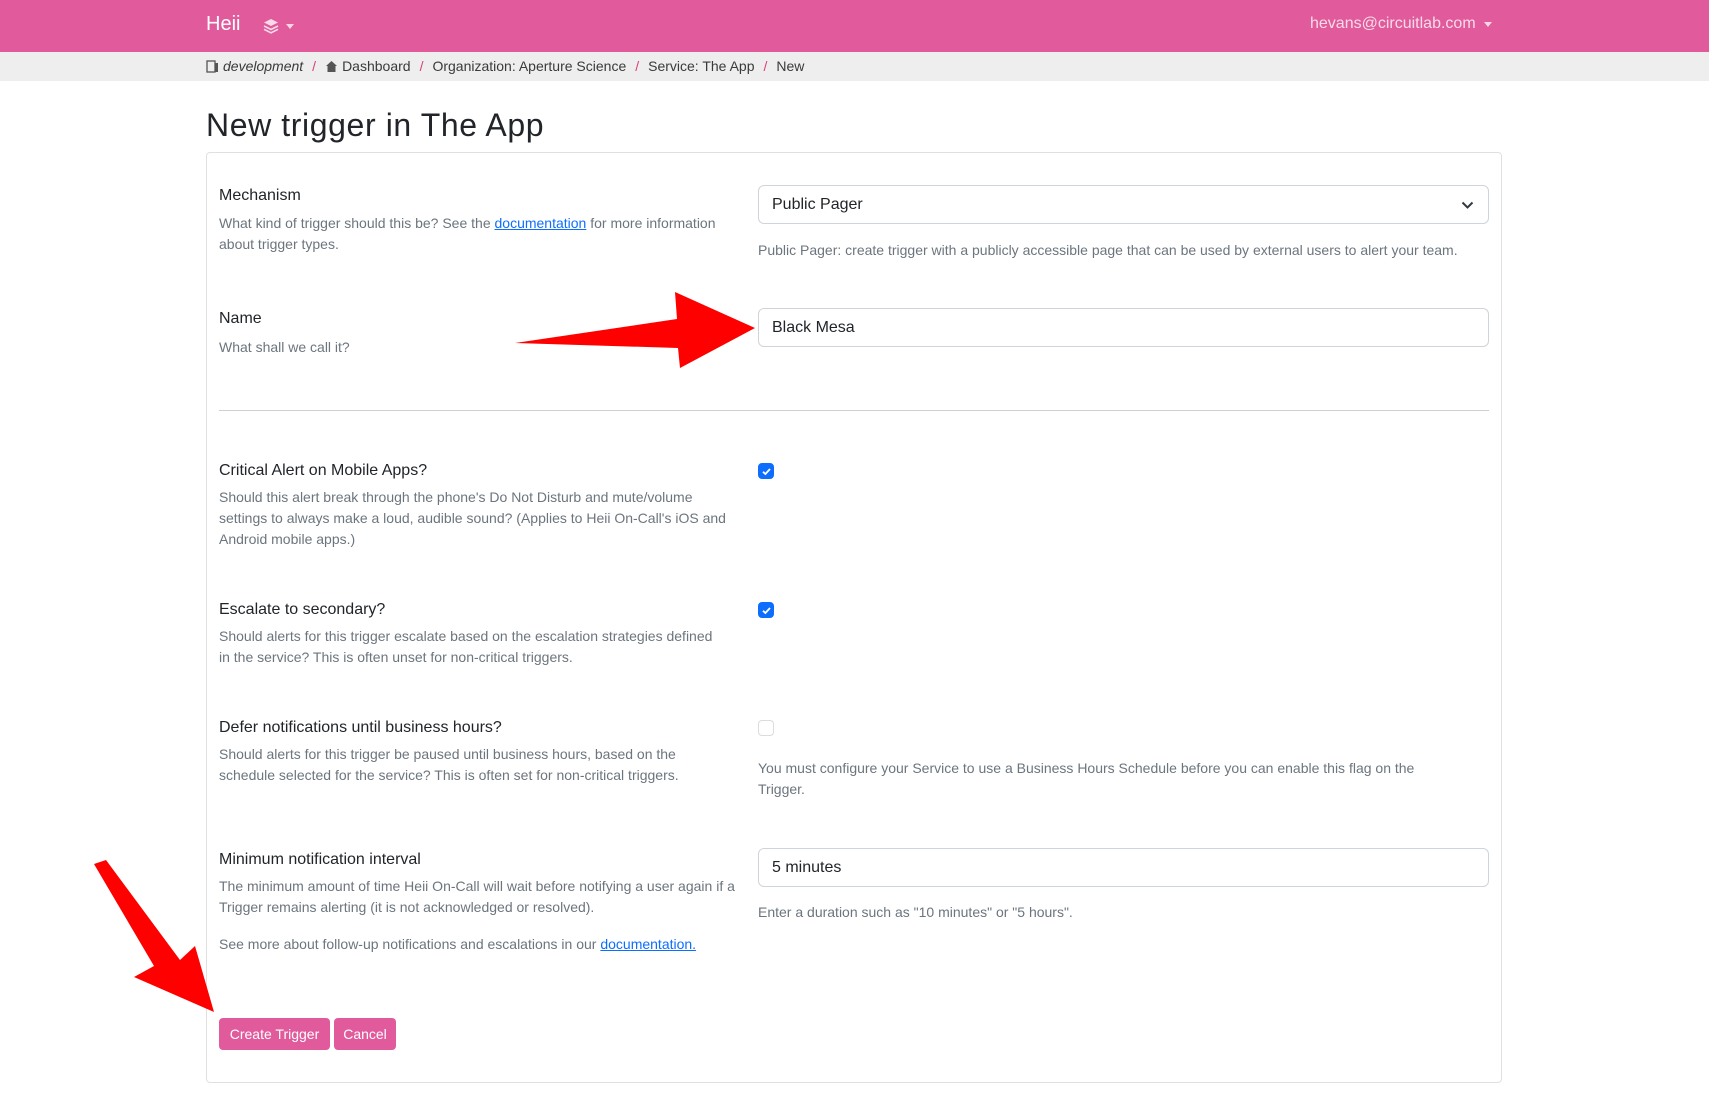 The width and height of the screenshot is (1709, 1101). I want to click on user-menu: hevans@circuitlab.com, so click(1401, 24).